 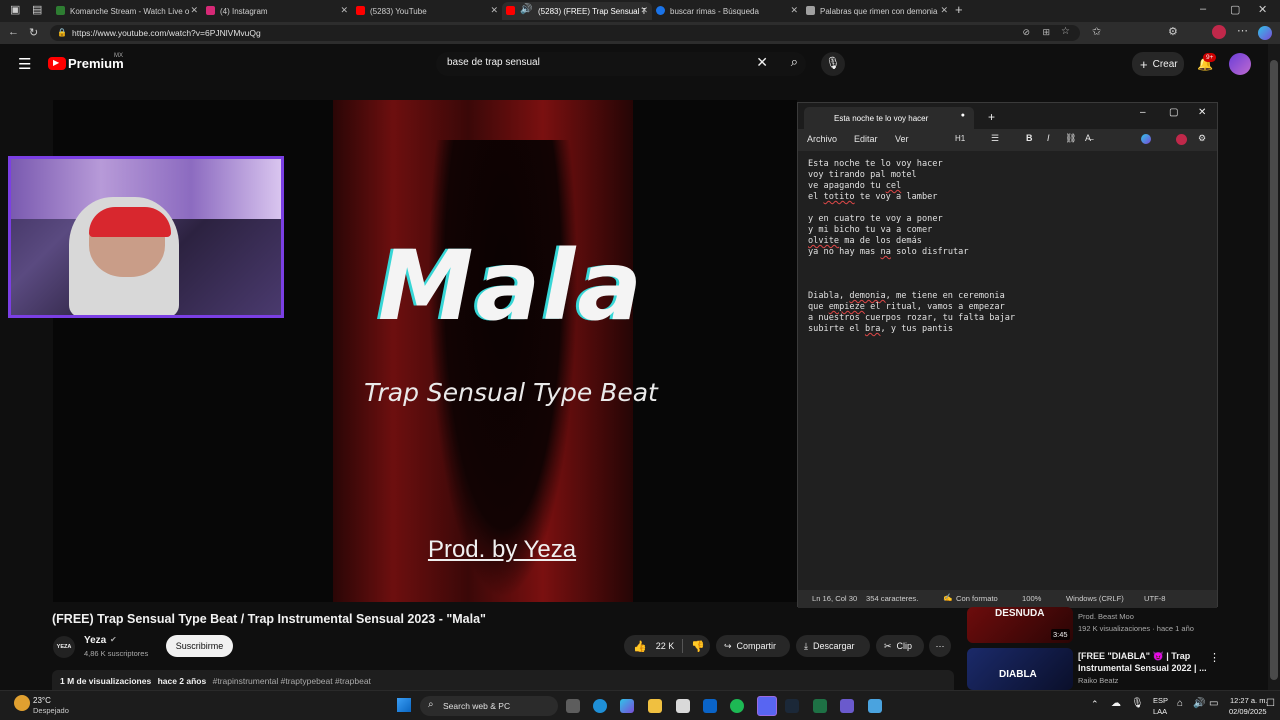 What do you see at coordinates (822, 139) in the screenshot?
I see `menu-archivo: Archivo` at bounding box center [822, 139].